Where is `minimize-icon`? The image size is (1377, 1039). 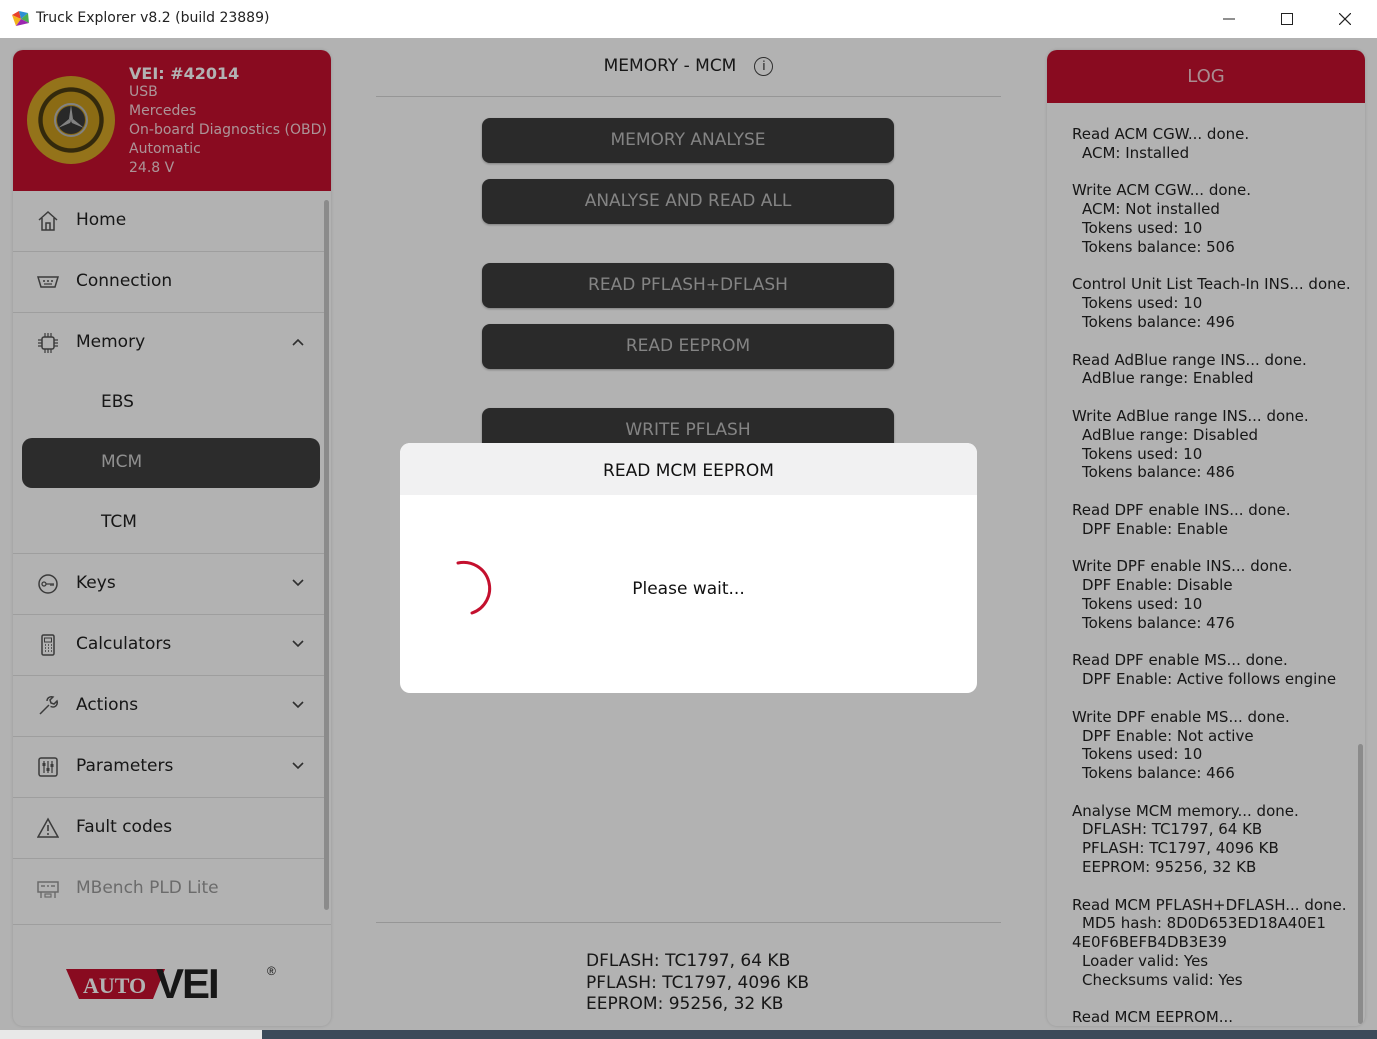
minimize-icon is located at coordinates (1229, 19).